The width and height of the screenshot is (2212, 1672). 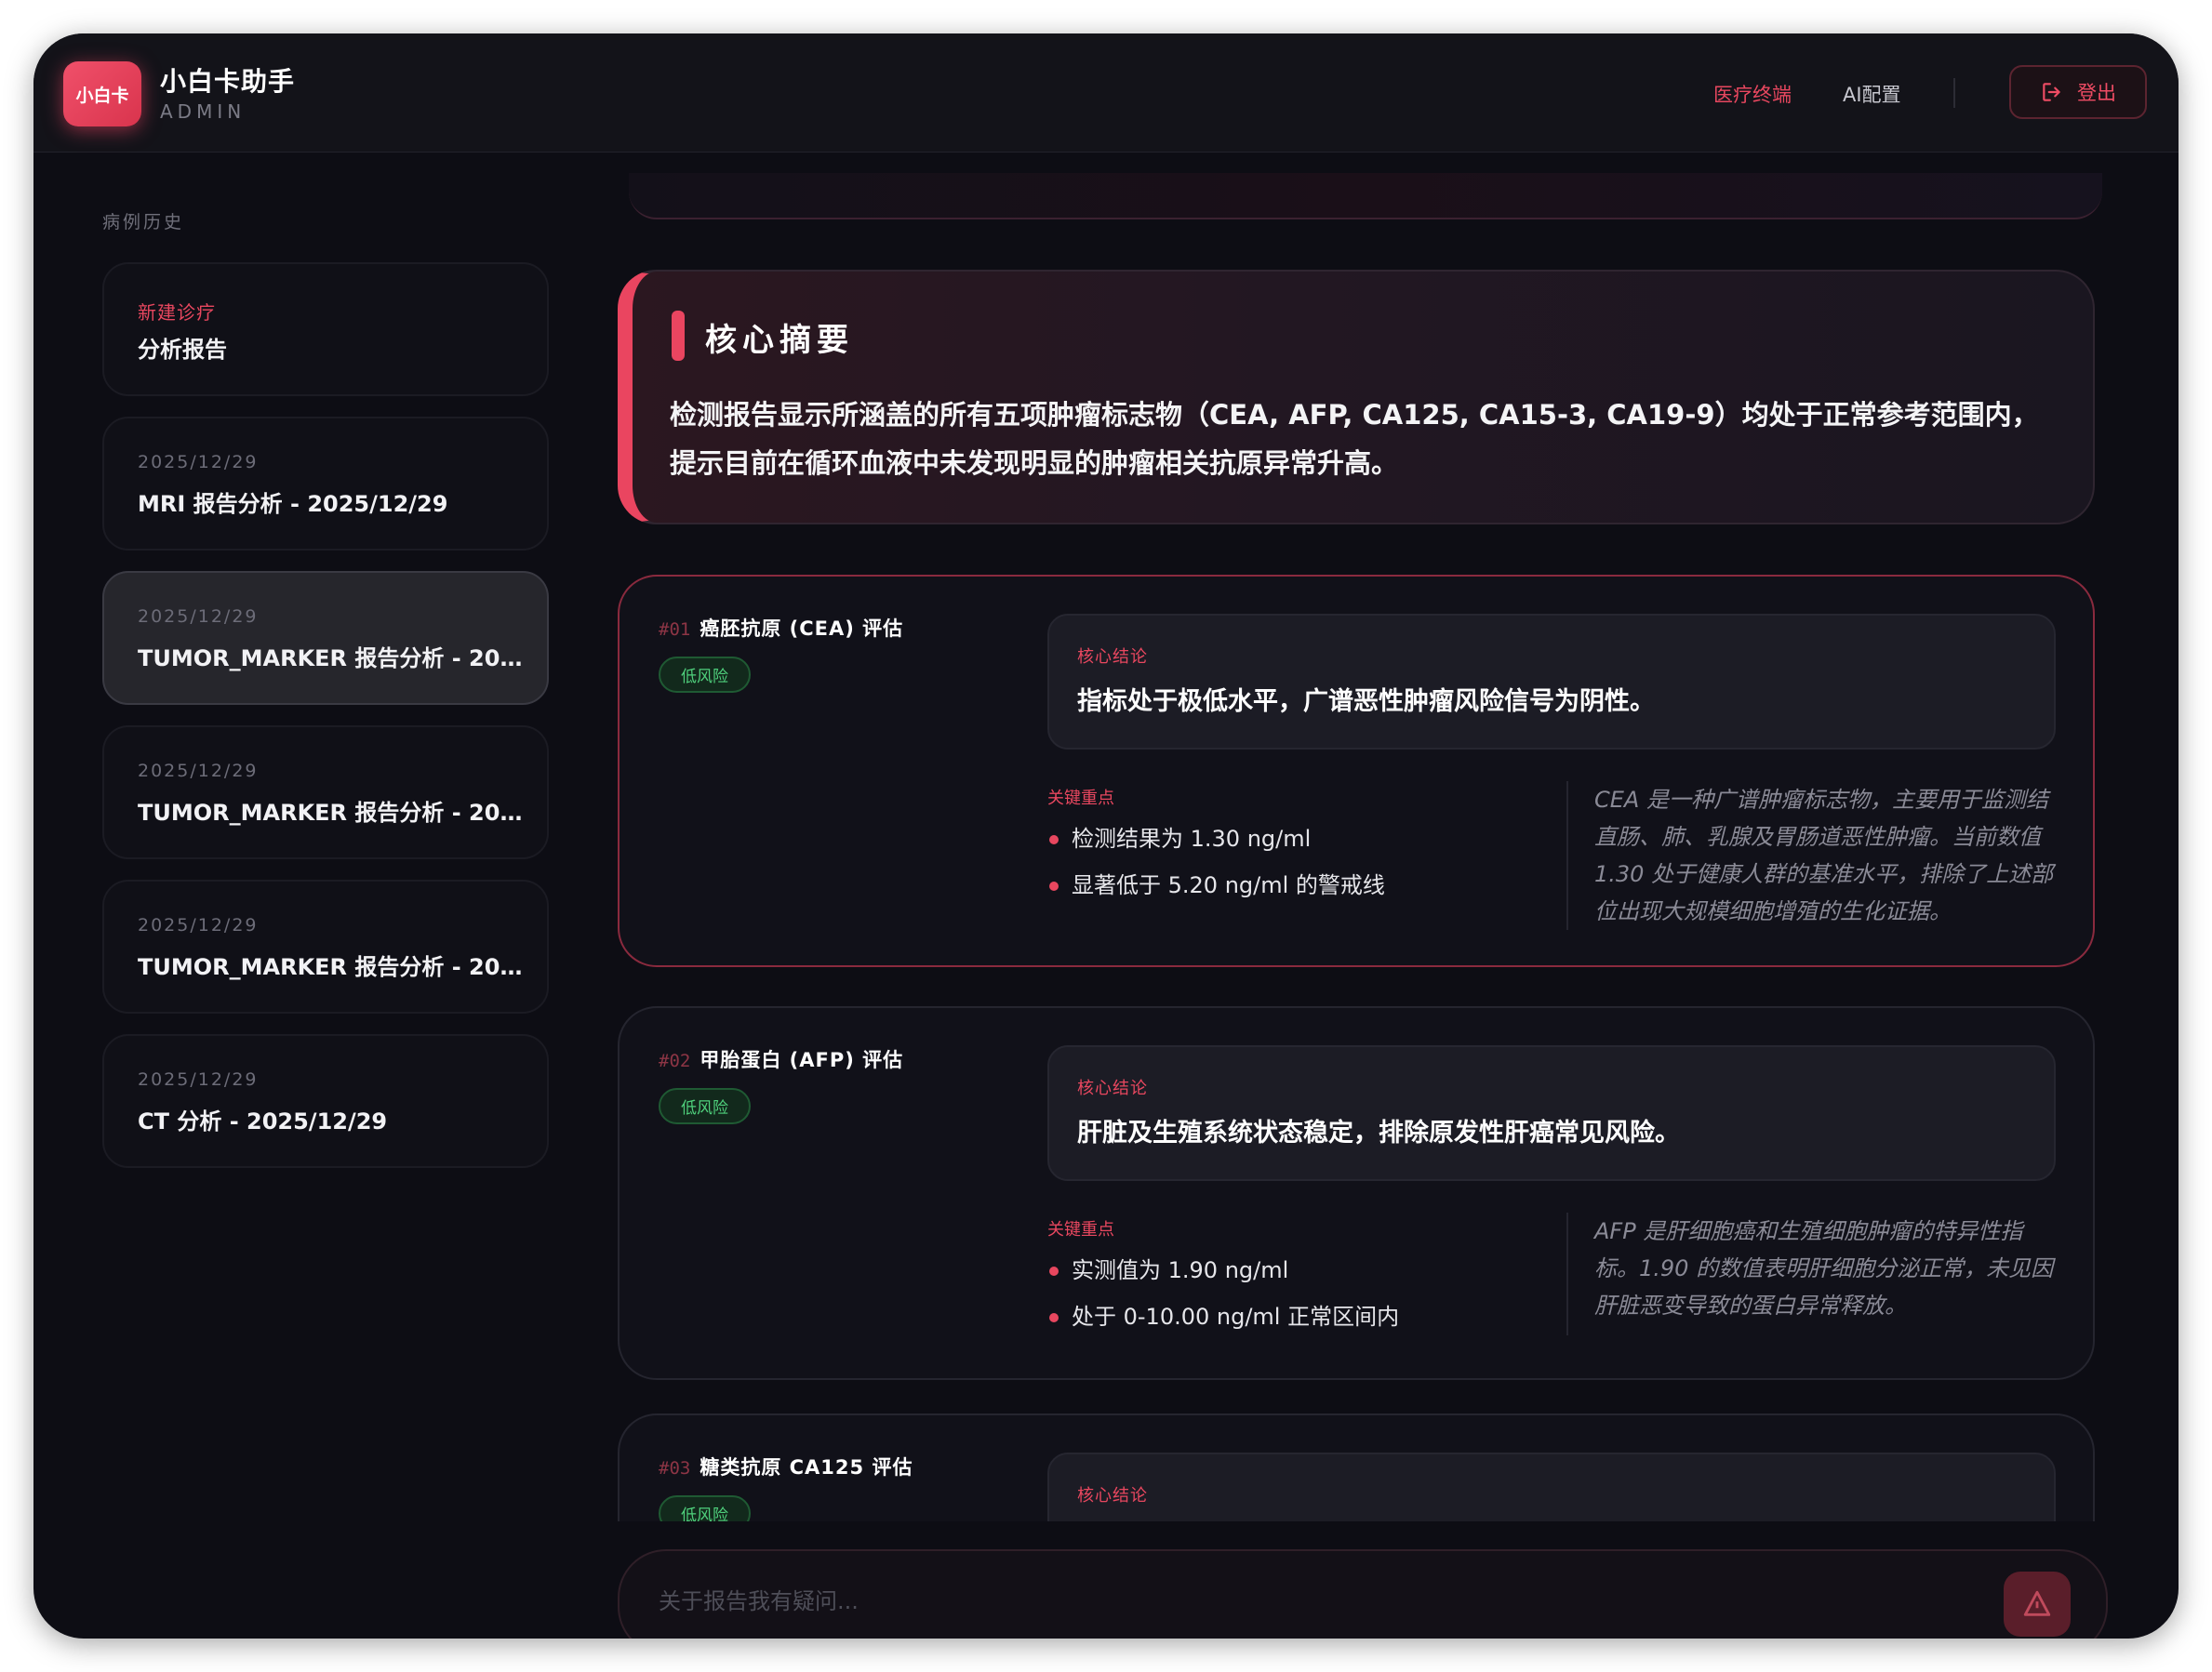 What do you see at coordinates (325, 329) in the screenshot?
I see `new-case-item: 新建诊疗 分析报告` at bounding box center [325, 329].